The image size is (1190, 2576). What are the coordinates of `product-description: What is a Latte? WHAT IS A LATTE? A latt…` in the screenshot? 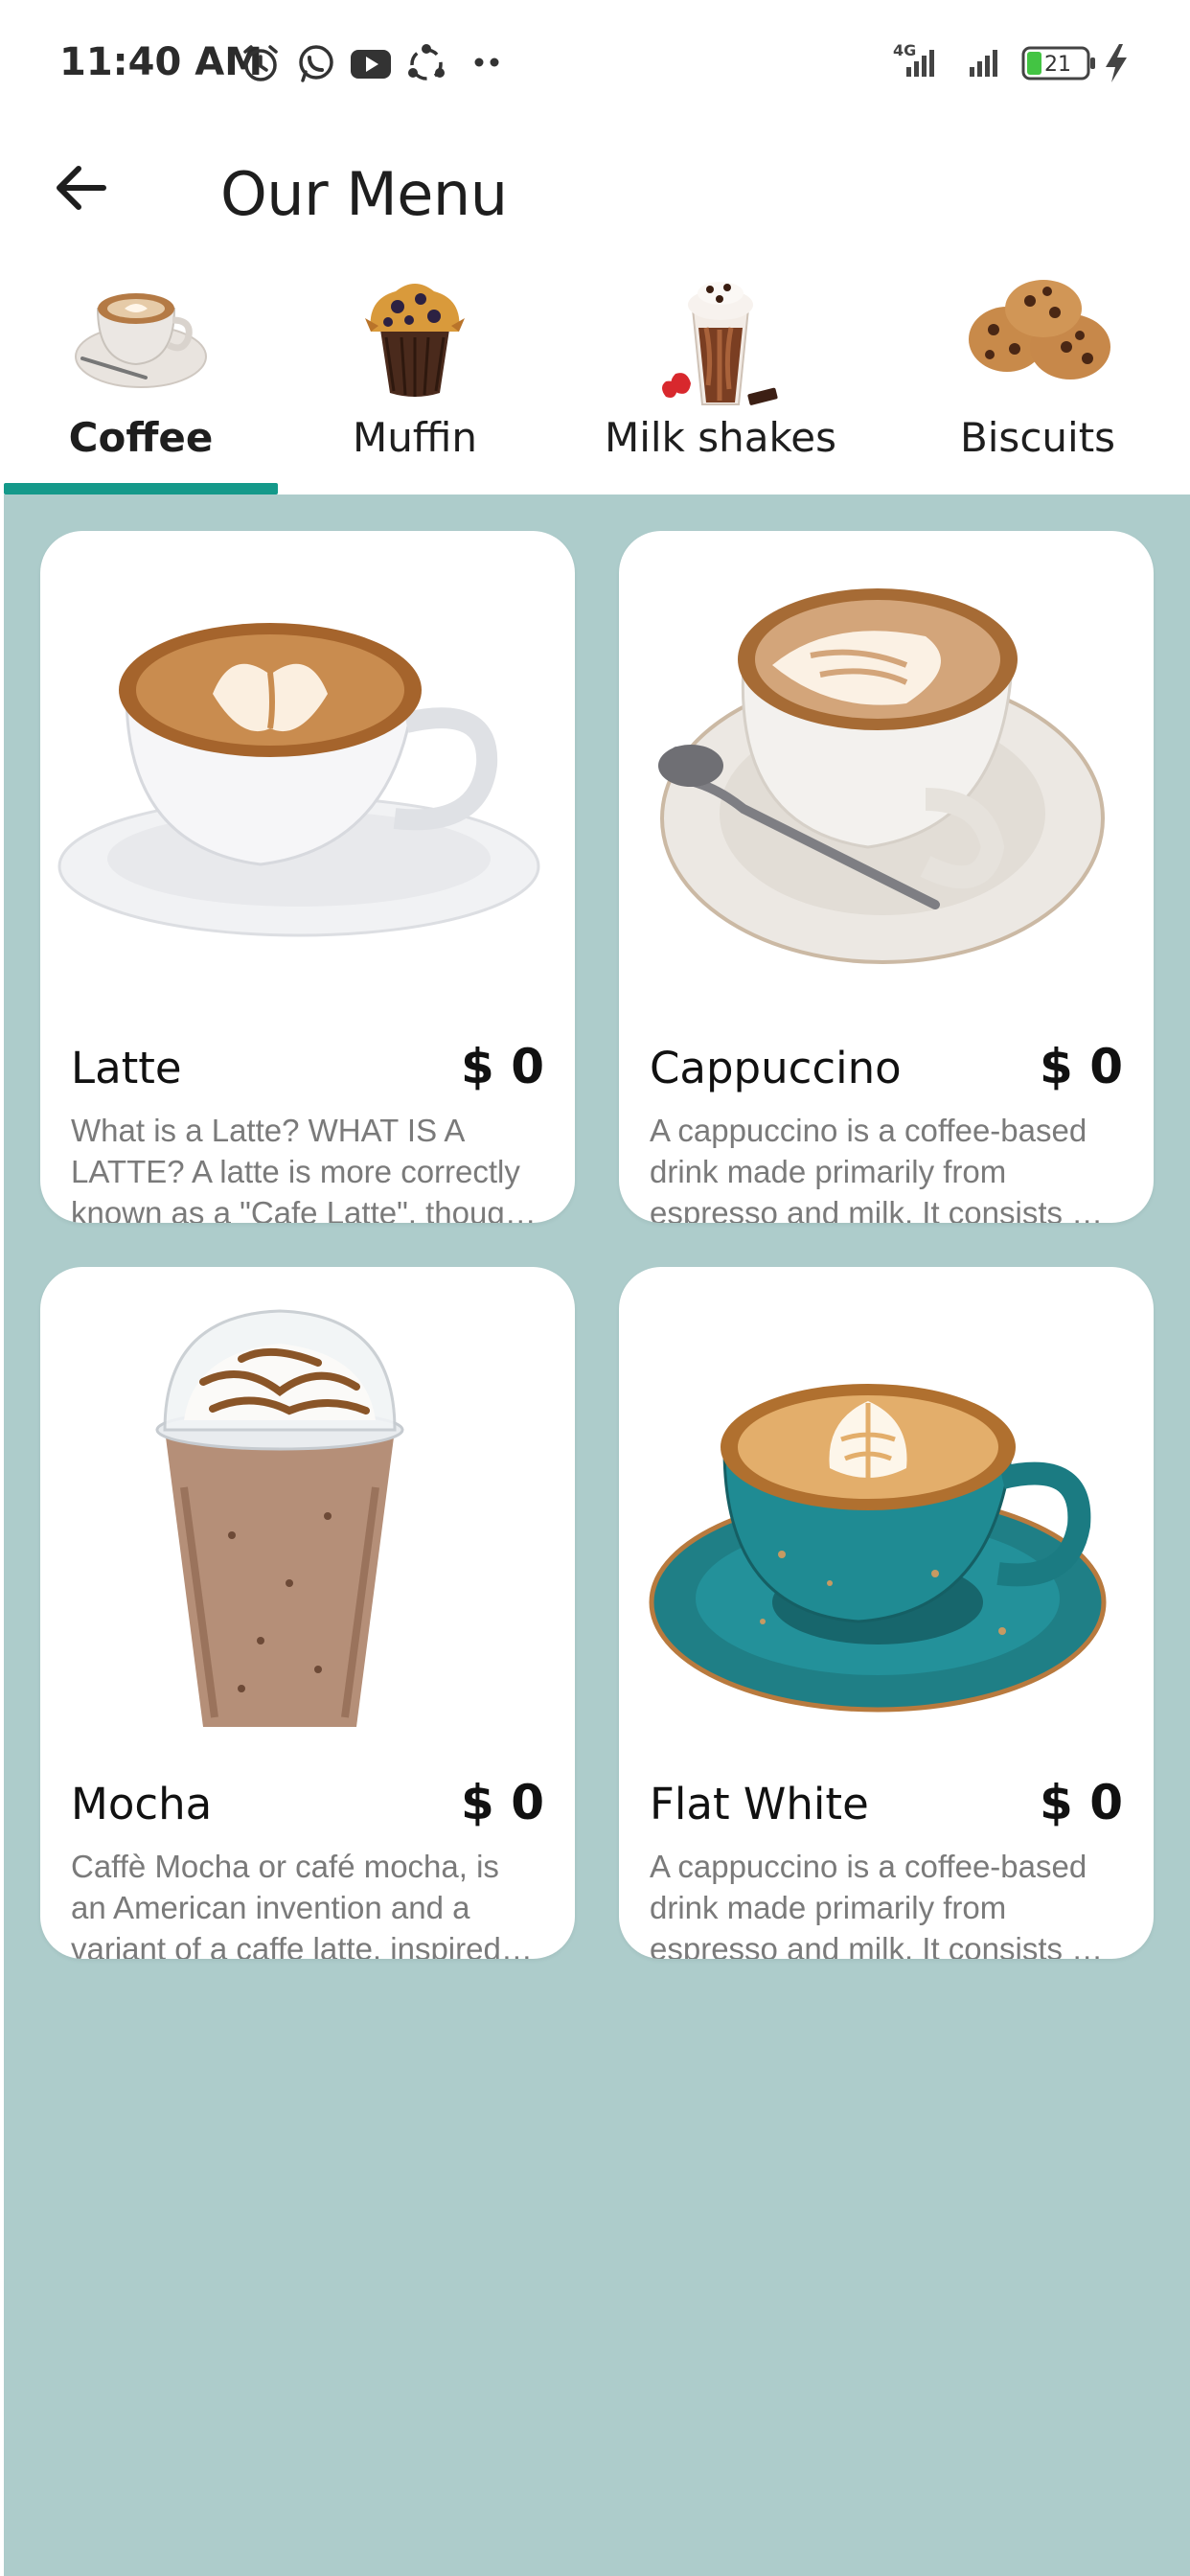 It's located at (304, 1168).